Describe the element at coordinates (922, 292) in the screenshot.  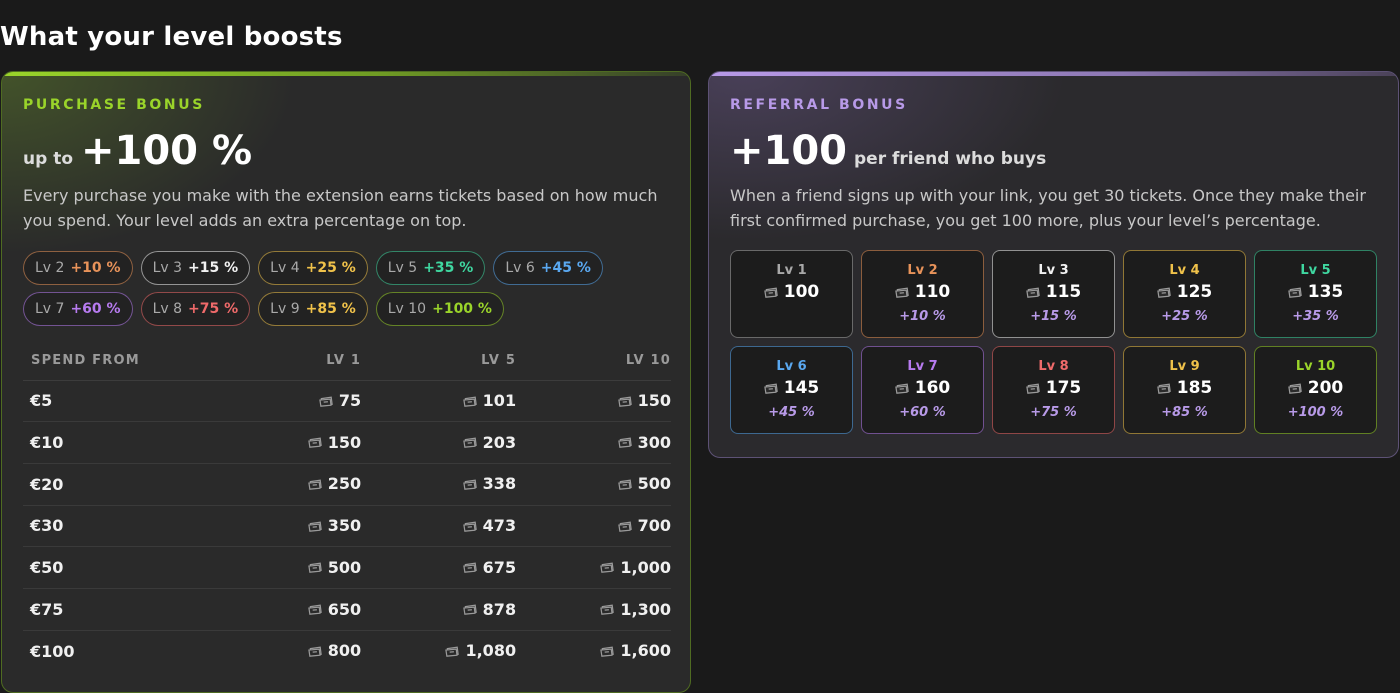
I see `tile-tickets: 110` at that location.